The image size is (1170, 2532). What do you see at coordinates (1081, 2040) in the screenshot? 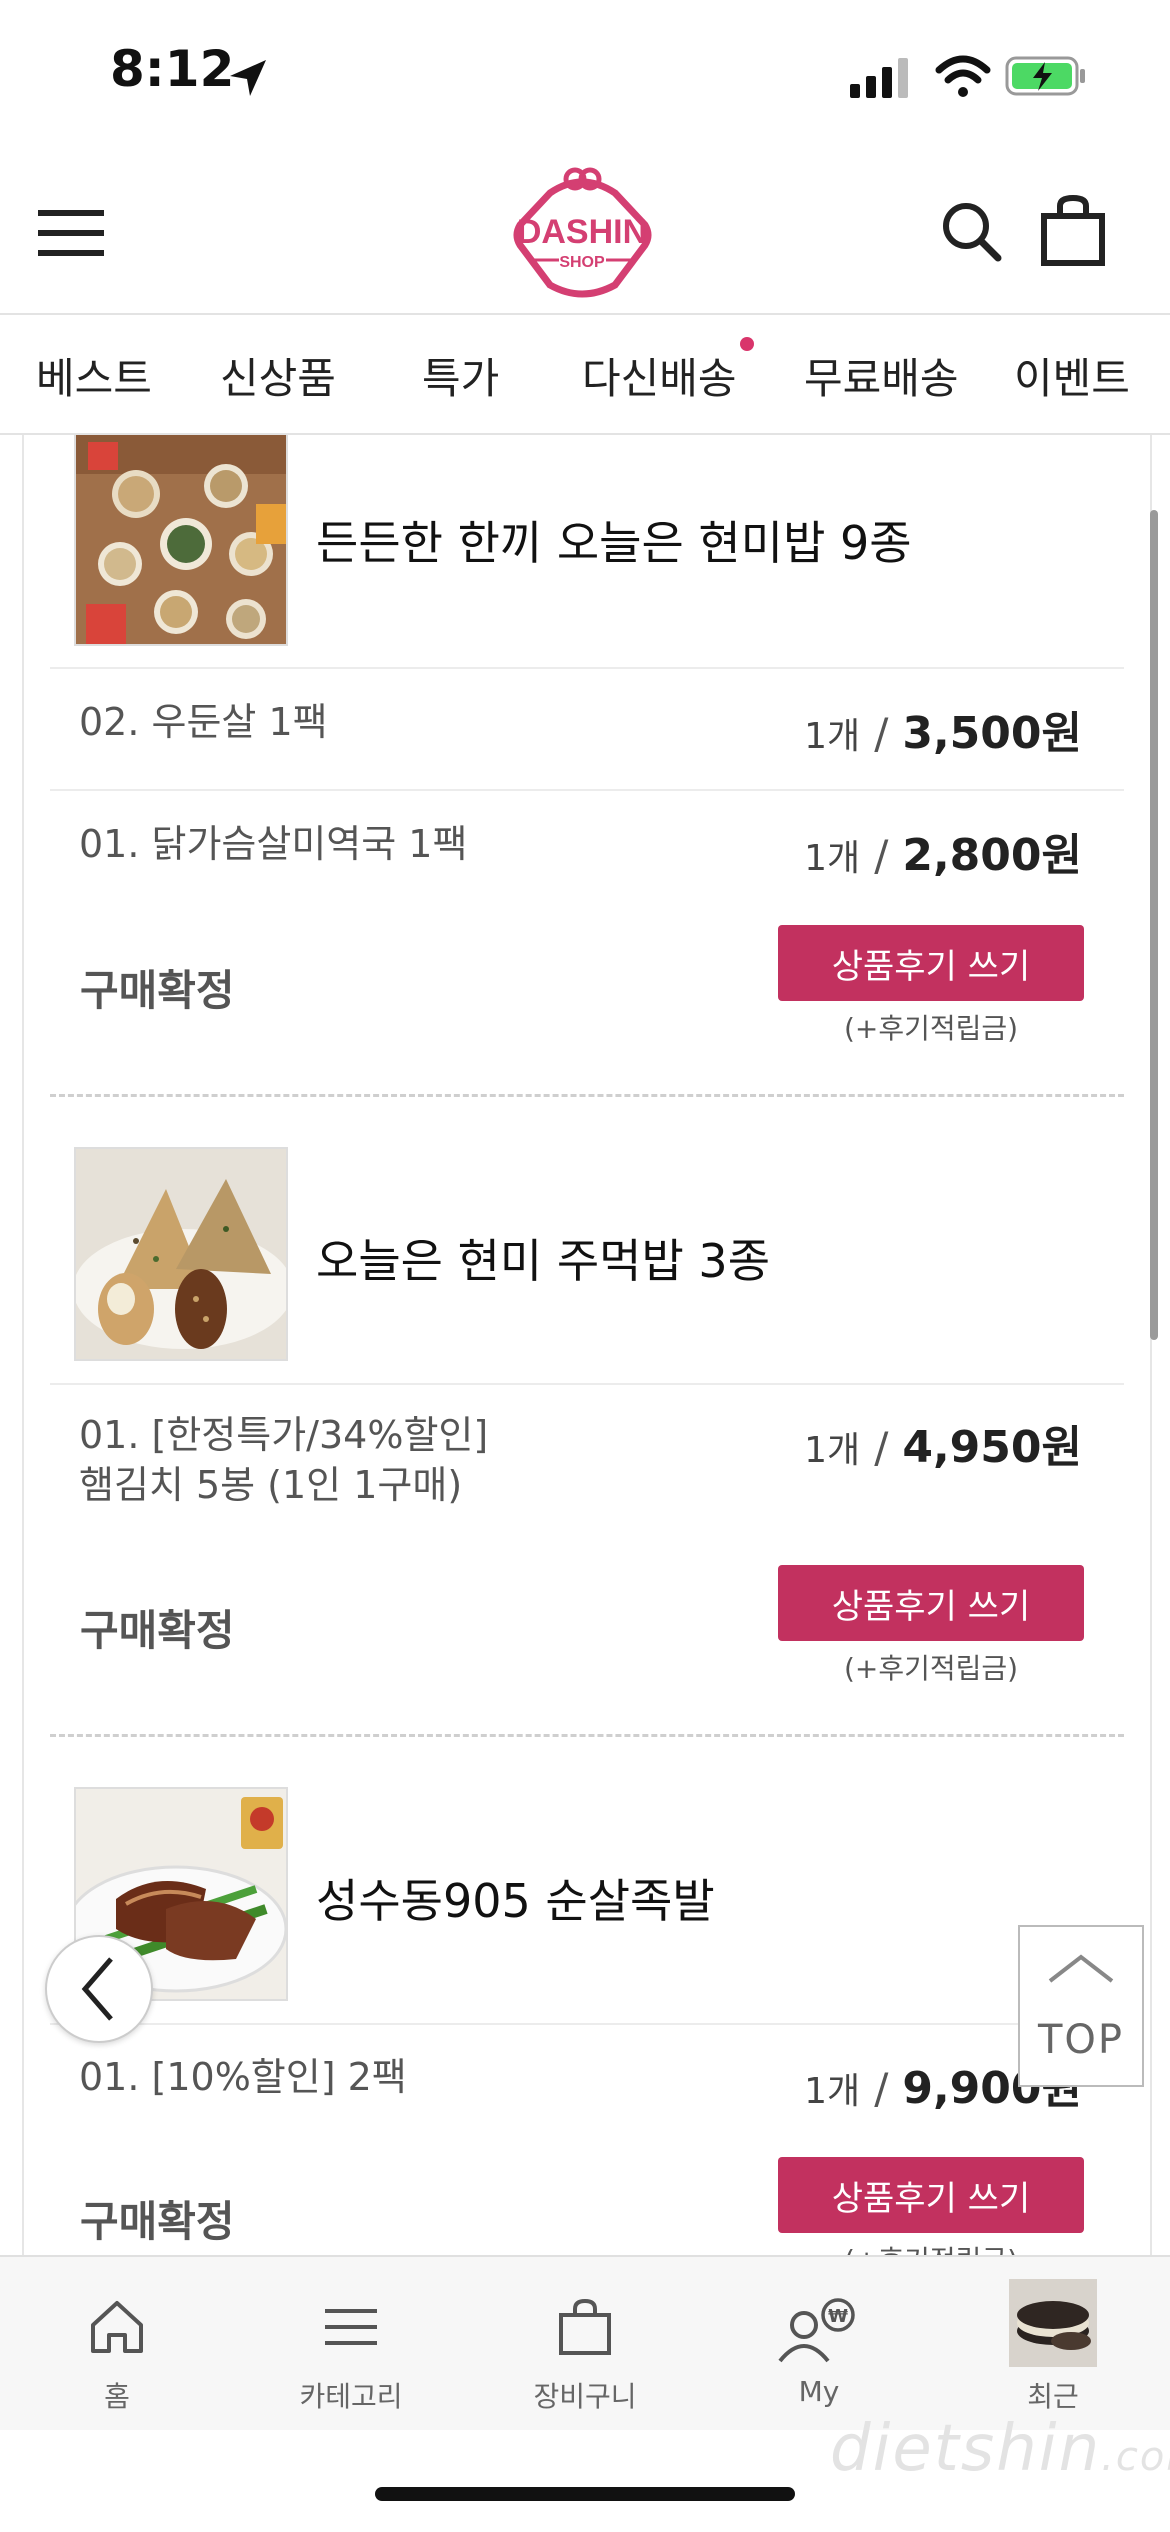
I see `top-label: TOP` at bounding box center [1081, 2040].